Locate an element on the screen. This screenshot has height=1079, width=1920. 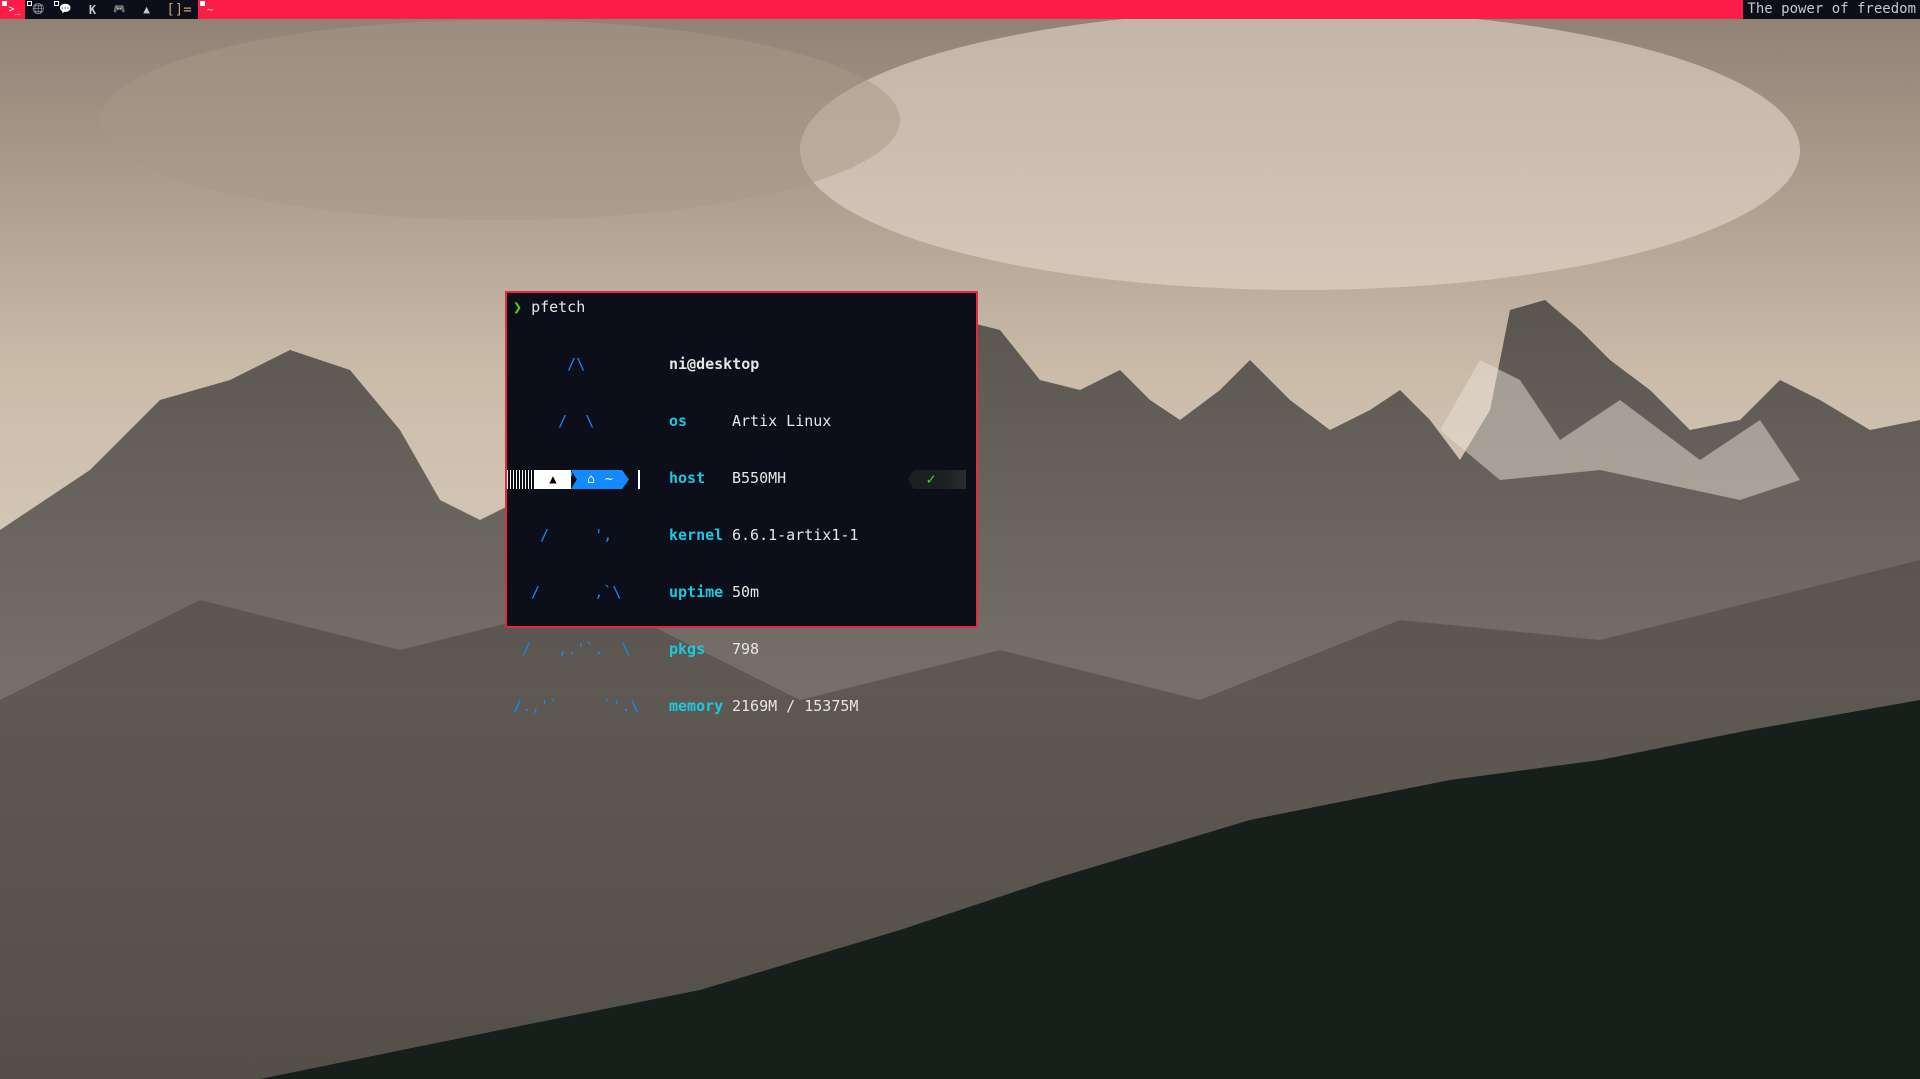
editor-icon: K is located at coordinates (92, 9).